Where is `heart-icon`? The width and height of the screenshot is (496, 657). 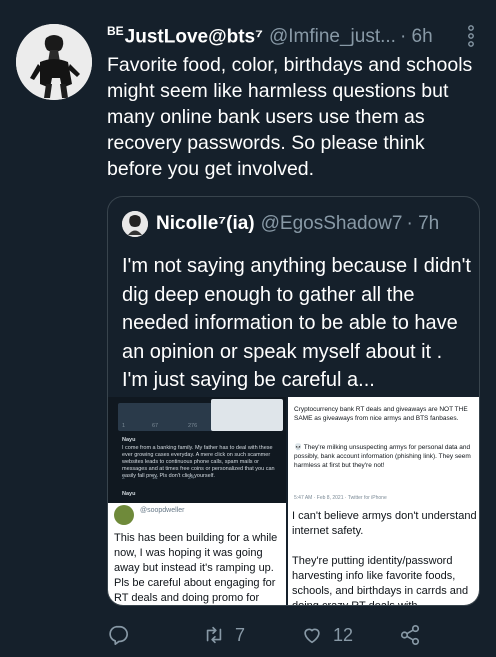
heart-icon is located at coordinates (312, 636).